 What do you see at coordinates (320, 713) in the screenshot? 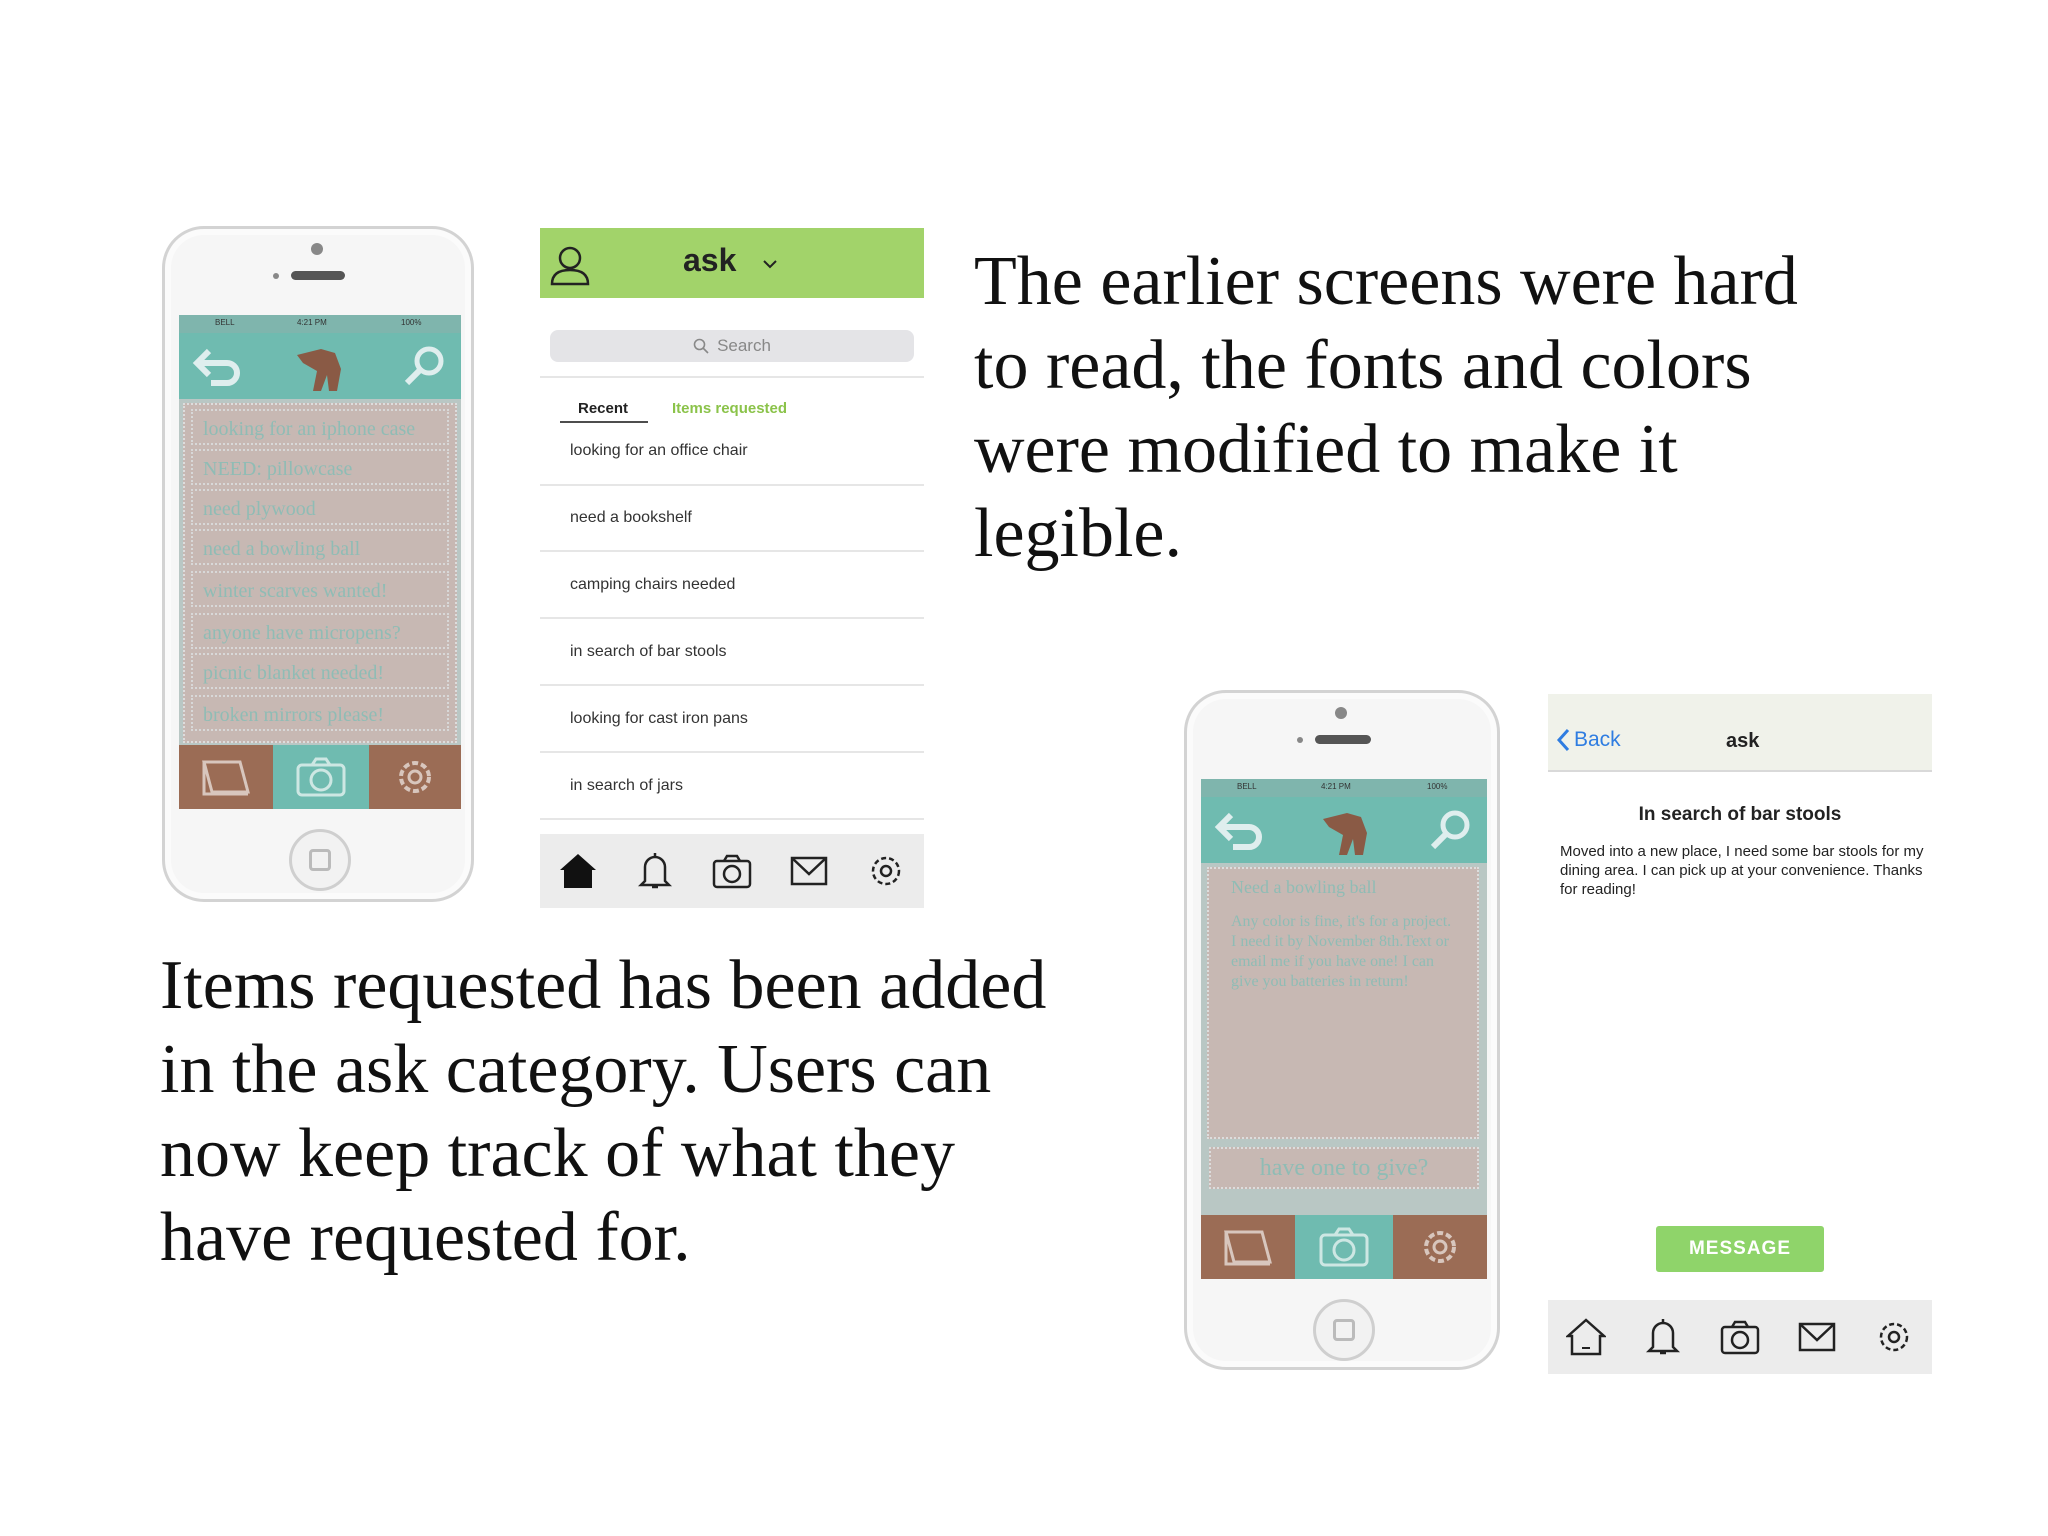
I see `list-item: broken mirrors please!` at bounding box center [320, 713].